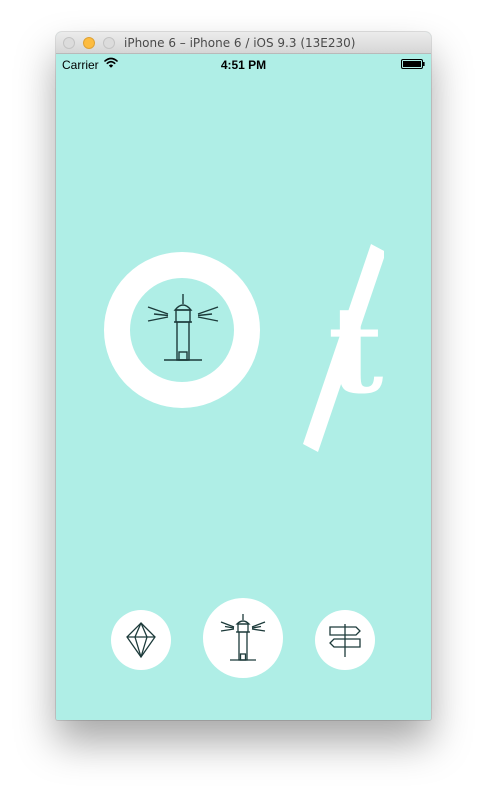  I want to click on minimize-window-button, so click(89, 43).